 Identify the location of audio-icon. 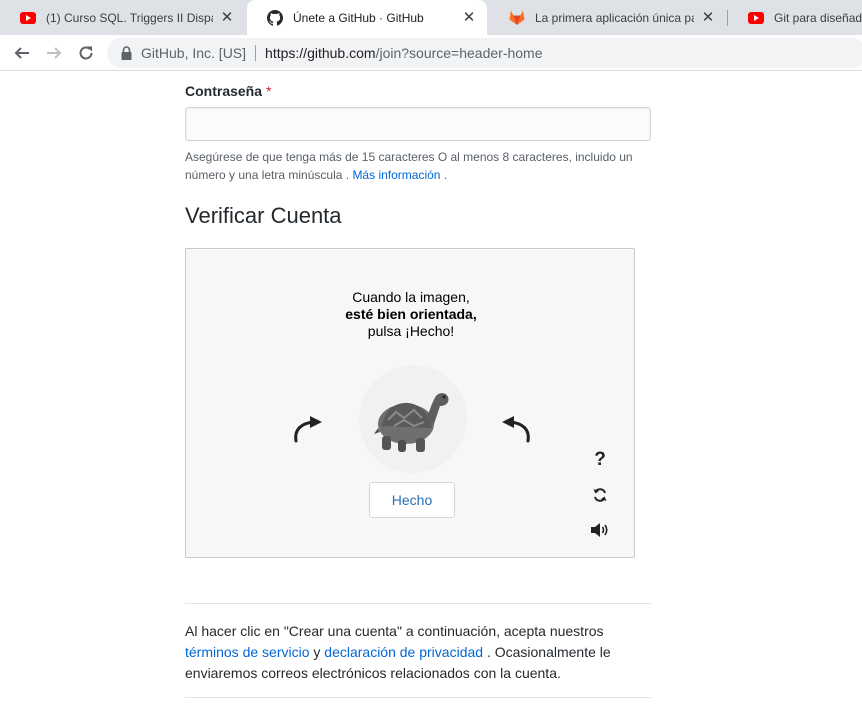
(600, 530).